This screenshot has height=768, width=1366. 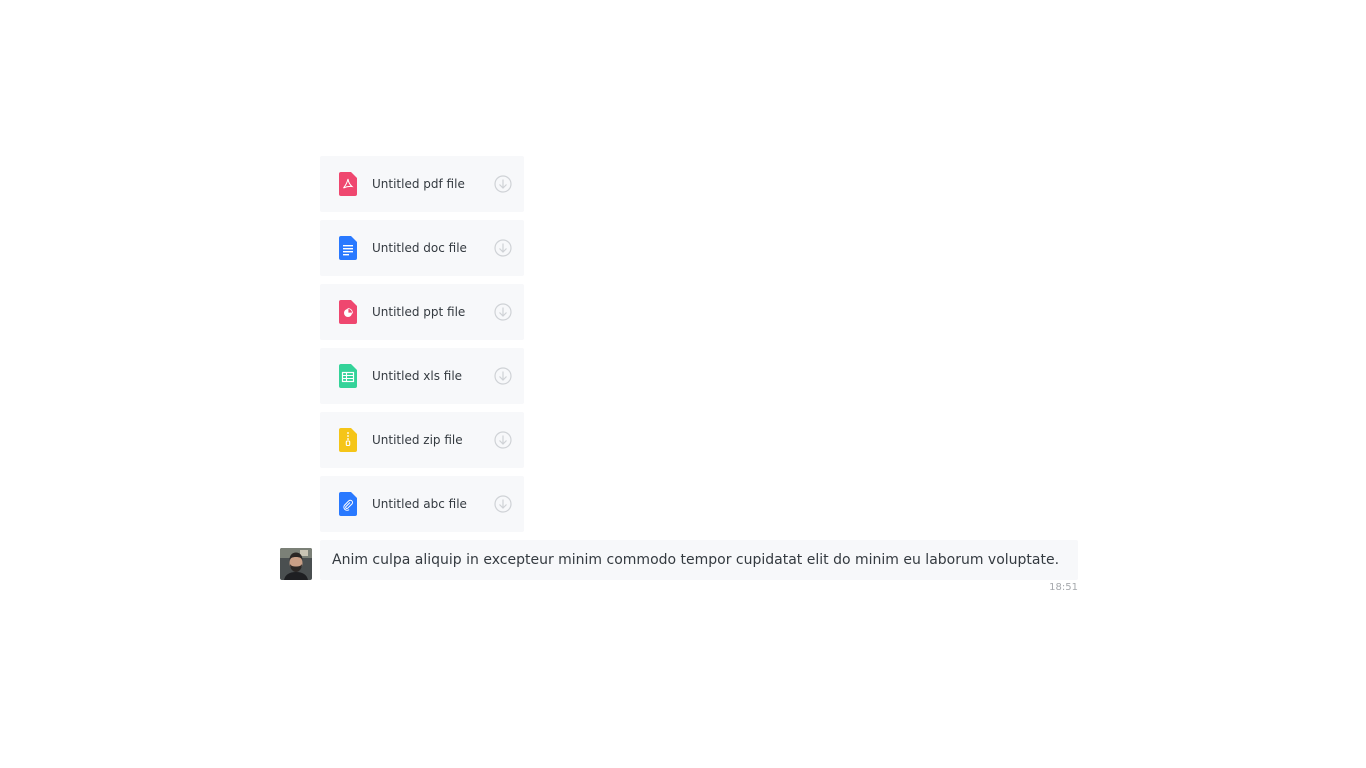 I want to click on attachment-name: Untitled xls file, so click(x=417, y=376).